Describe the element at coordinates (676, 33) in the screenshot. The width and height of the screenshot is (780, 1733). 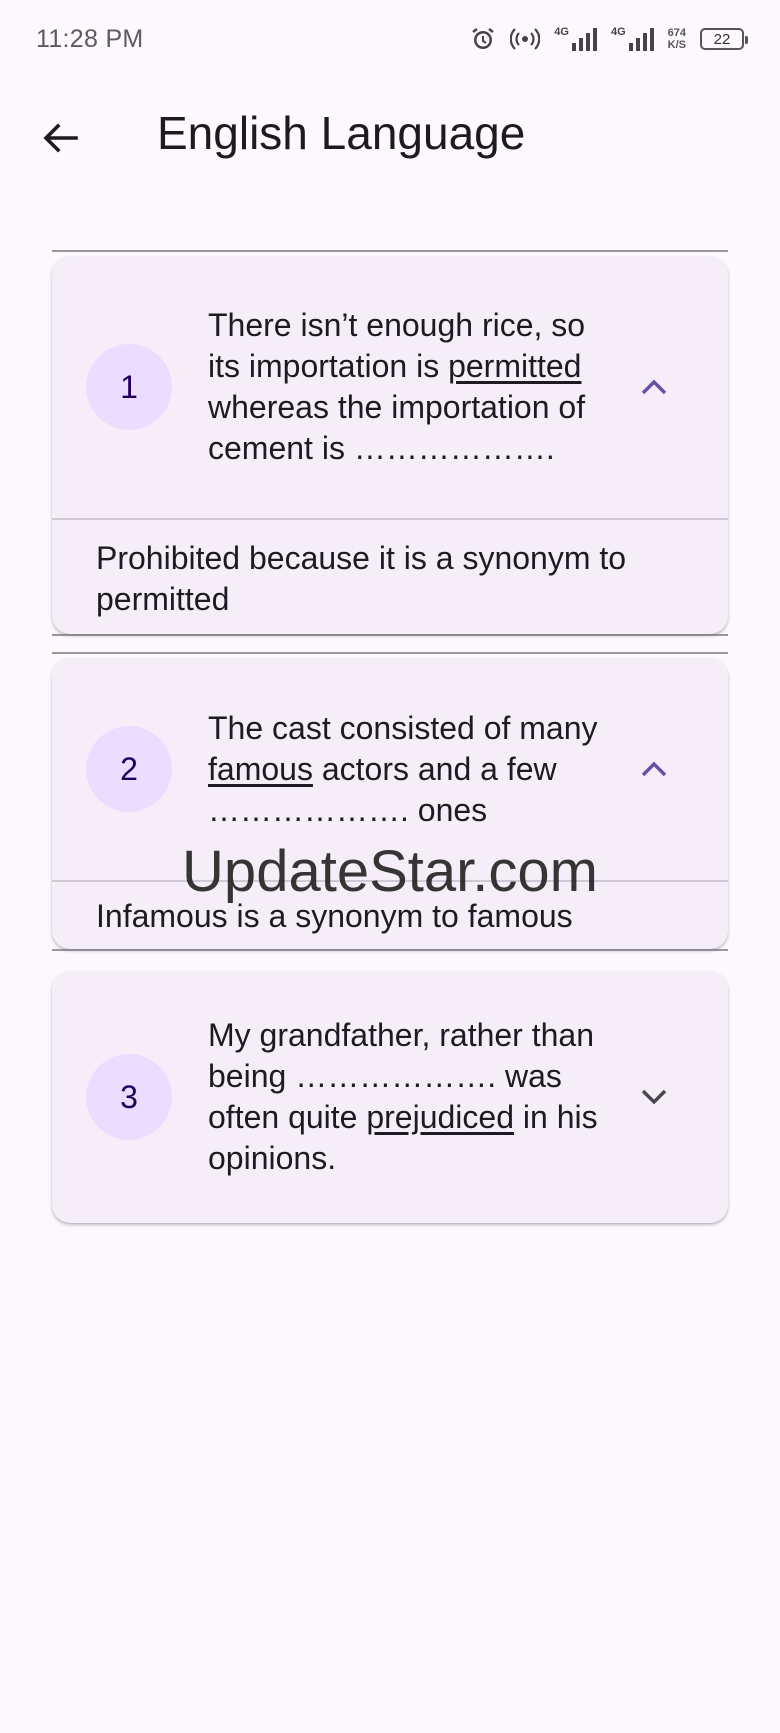
I see `network-speed-value: 674` at that location.